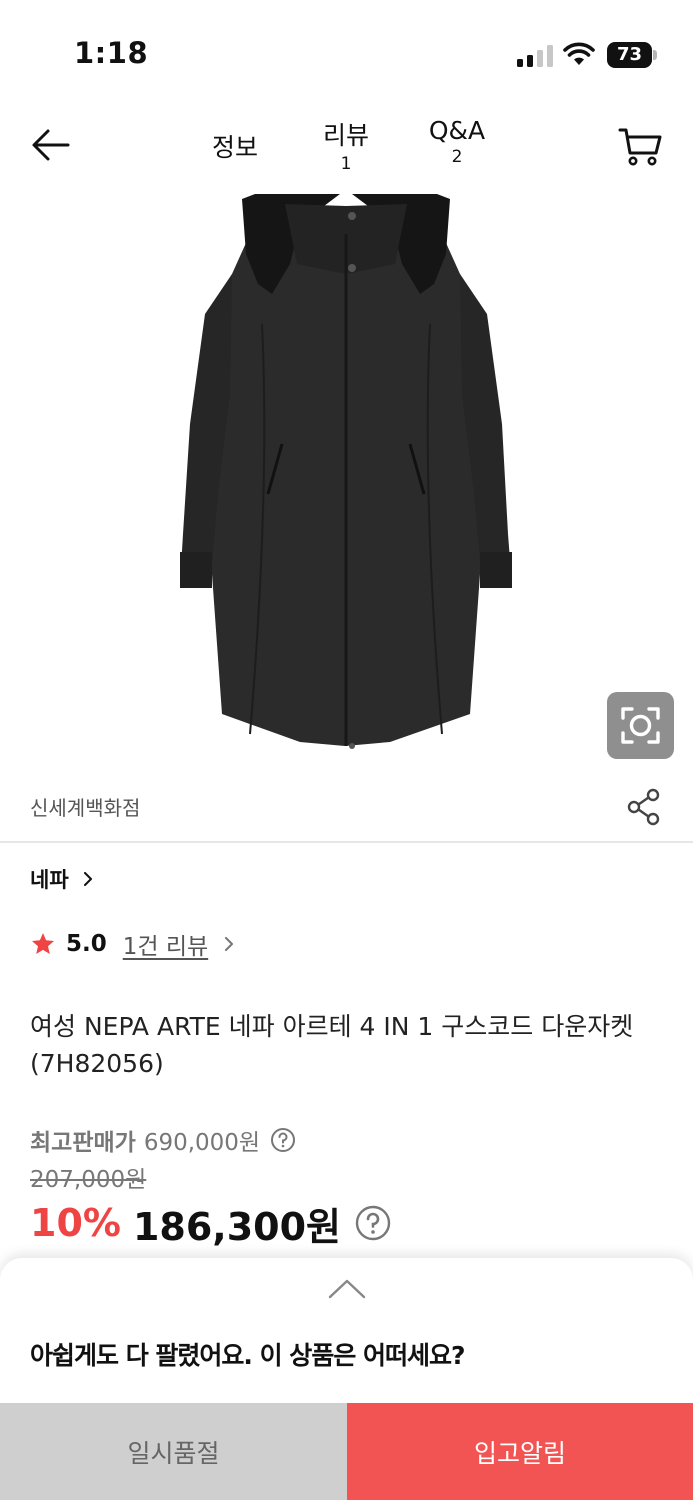 This screenshot has height=1500, width=693. I want to click on brand-name: 네파, so click(49, 880).